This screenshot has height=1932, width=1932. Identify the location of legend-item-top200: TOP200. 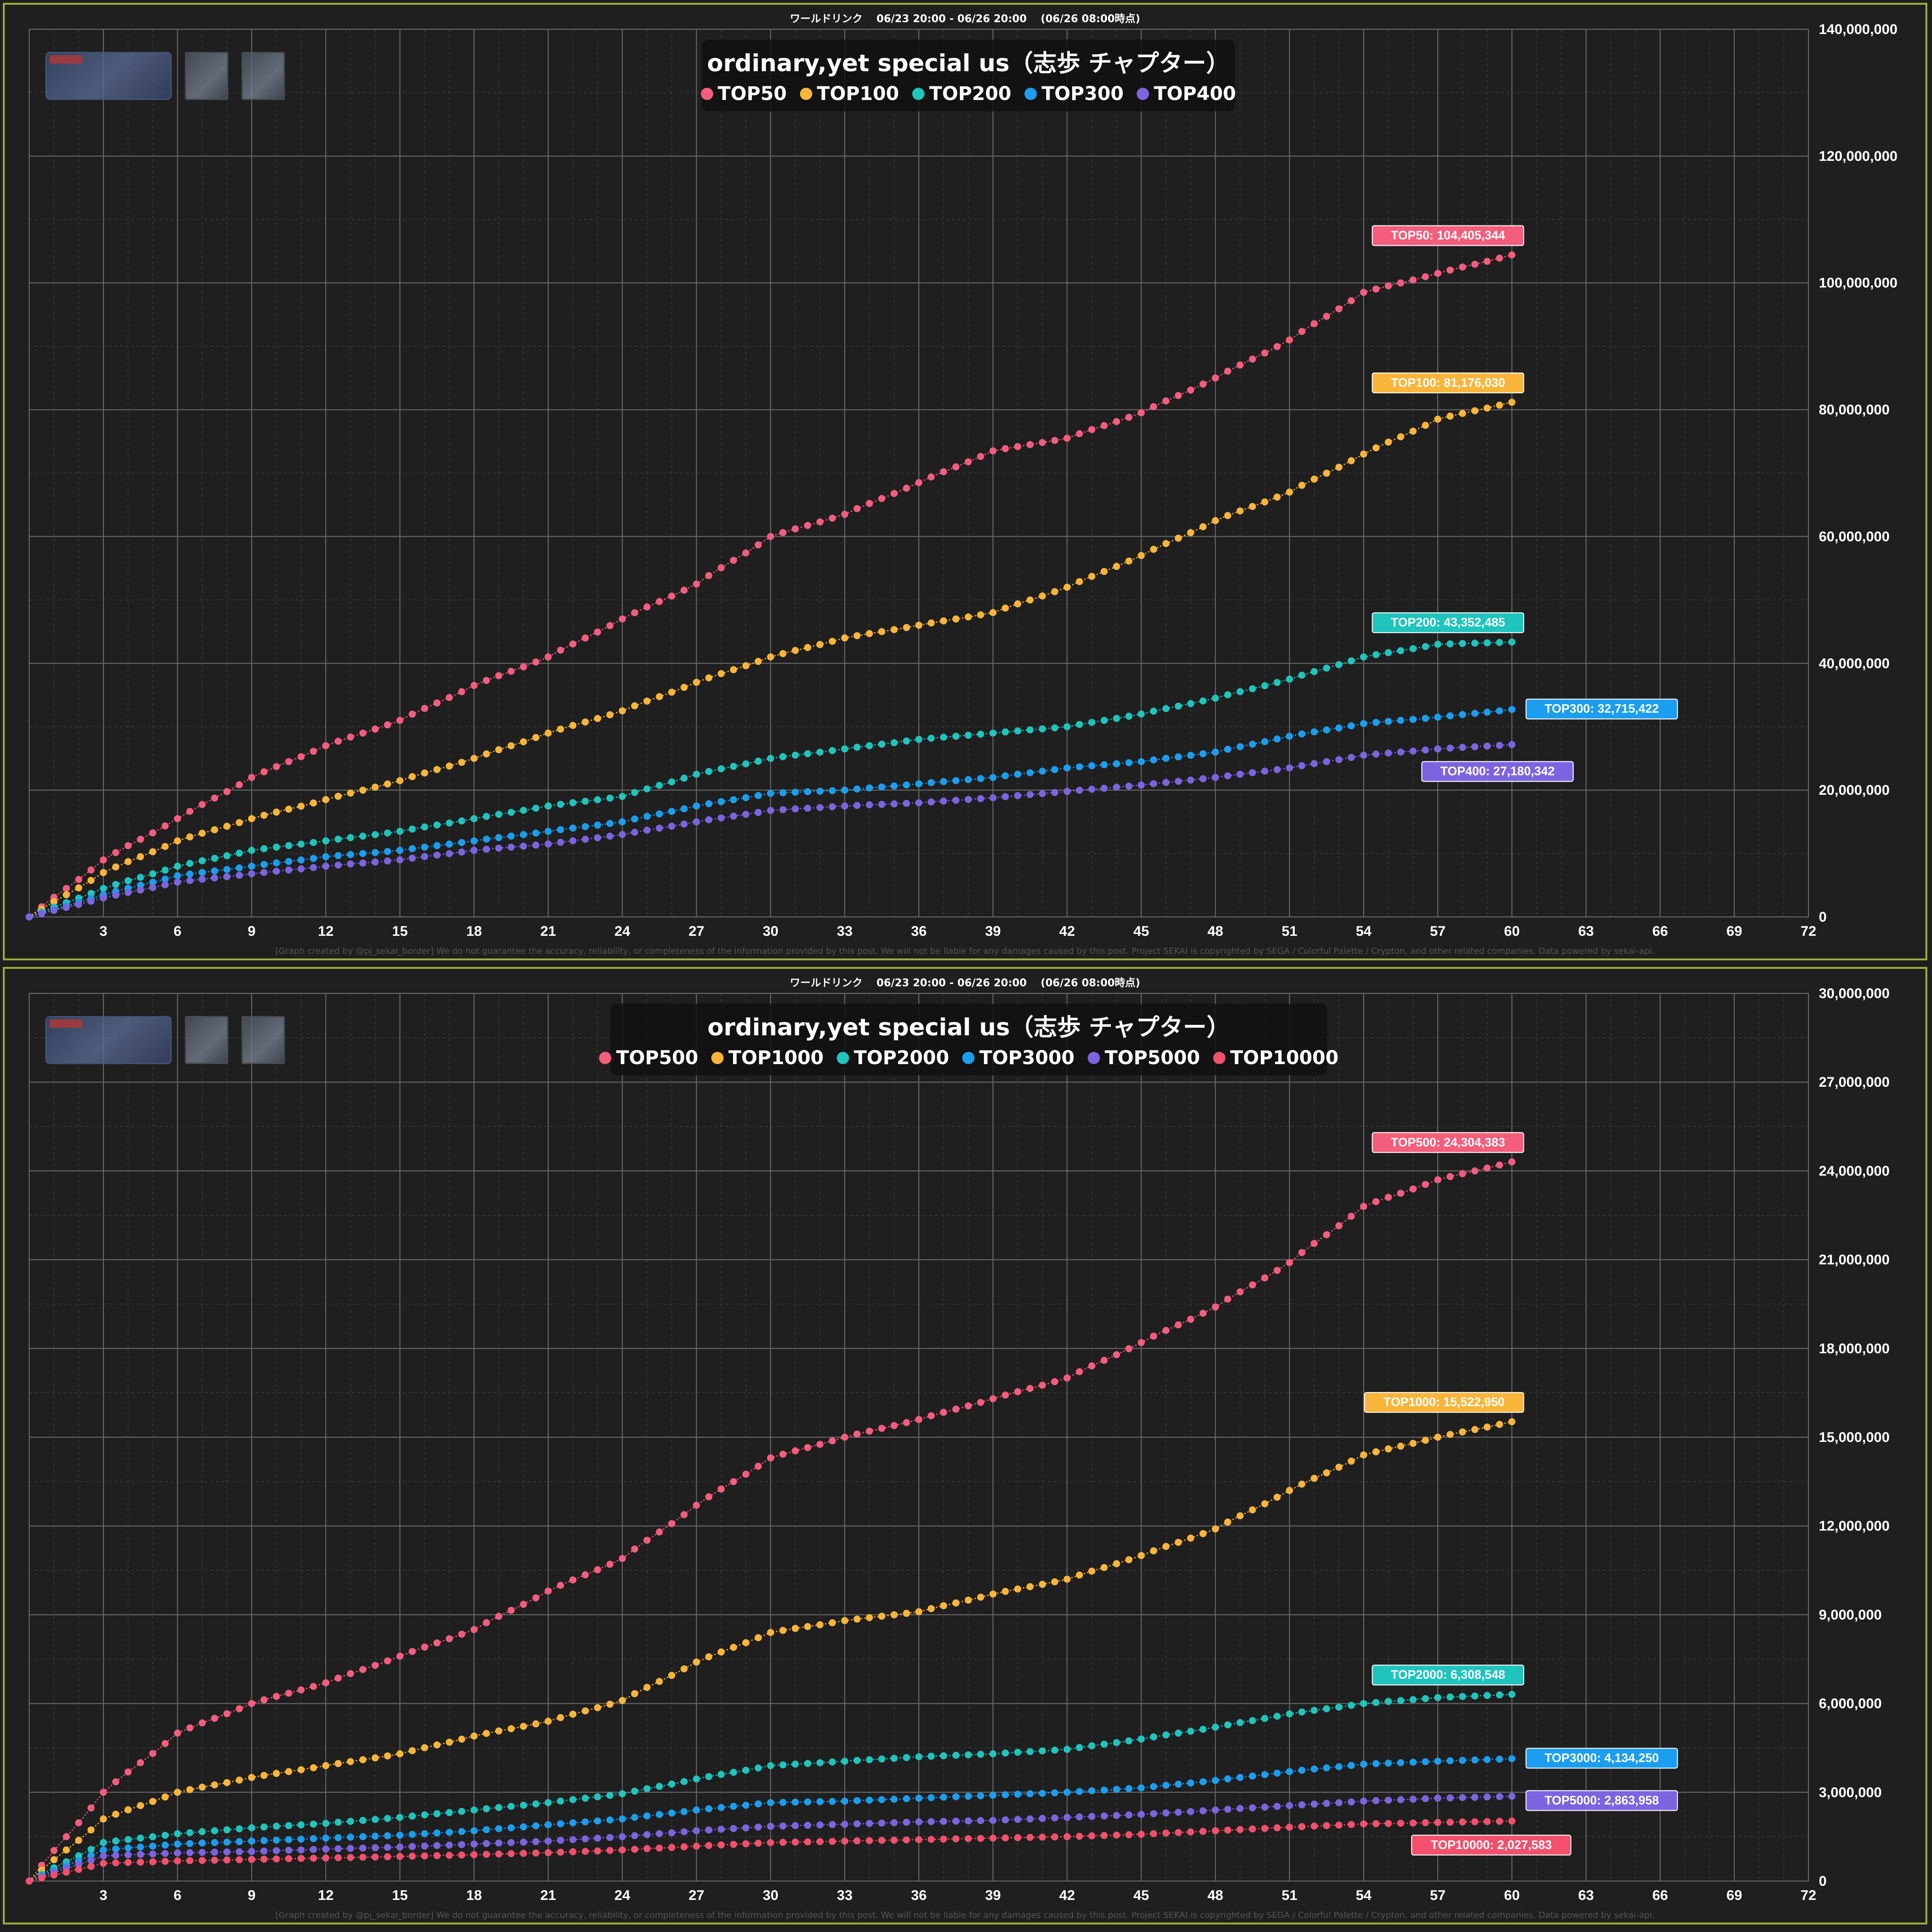
(962, 94).